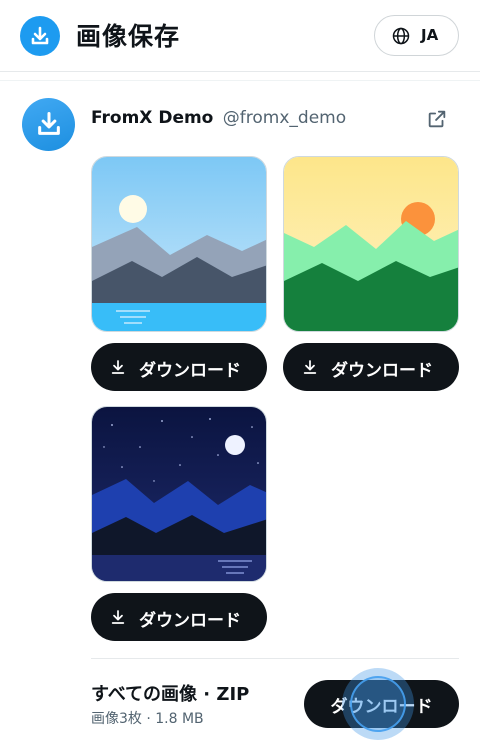 This screenshot has height=755, width=480. Describe the element at coordinates (240, 36) in the screenshot. I see `app-header: 画像保存 JA` at that location.